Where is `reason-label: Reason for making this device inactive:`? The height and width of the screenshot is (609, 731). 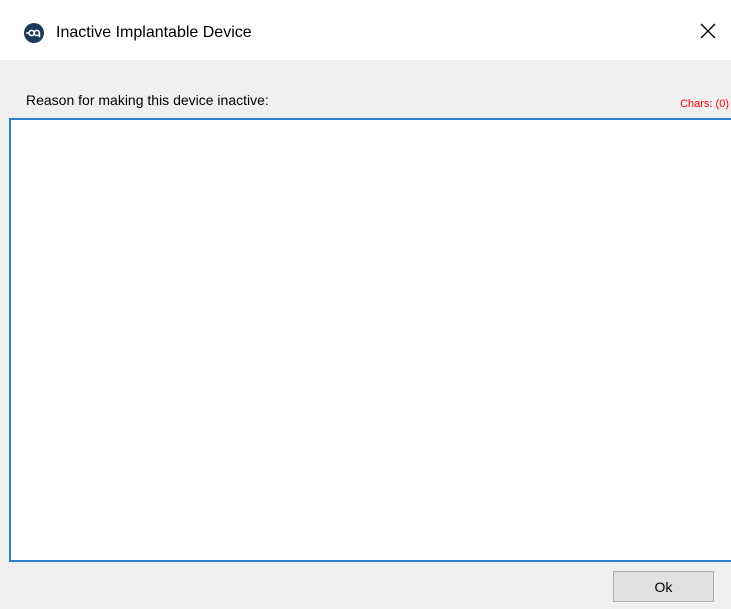 reason-label: Reason for making this device inactive: is located at coordinates (147, 100).